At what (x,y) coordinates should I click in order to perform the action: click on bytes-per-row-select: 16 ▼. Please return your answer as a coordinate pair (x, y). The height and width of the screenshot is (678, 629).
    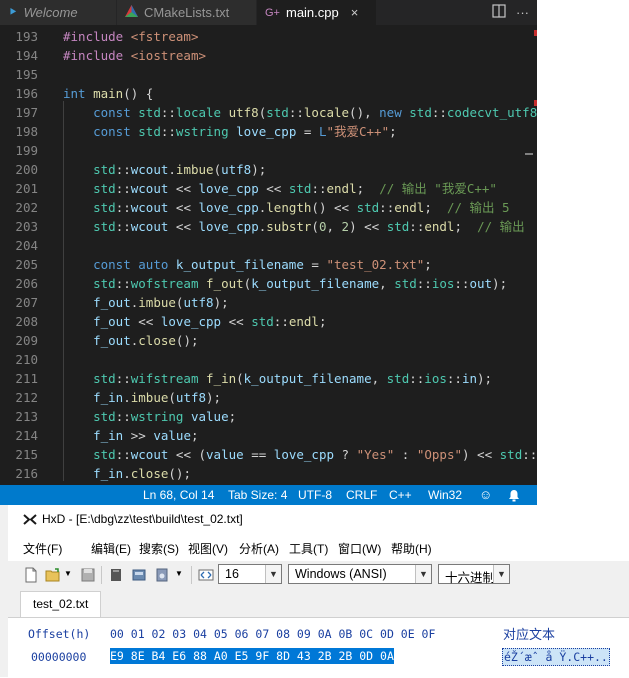
    Looking at the image, I should click on (250, 574).